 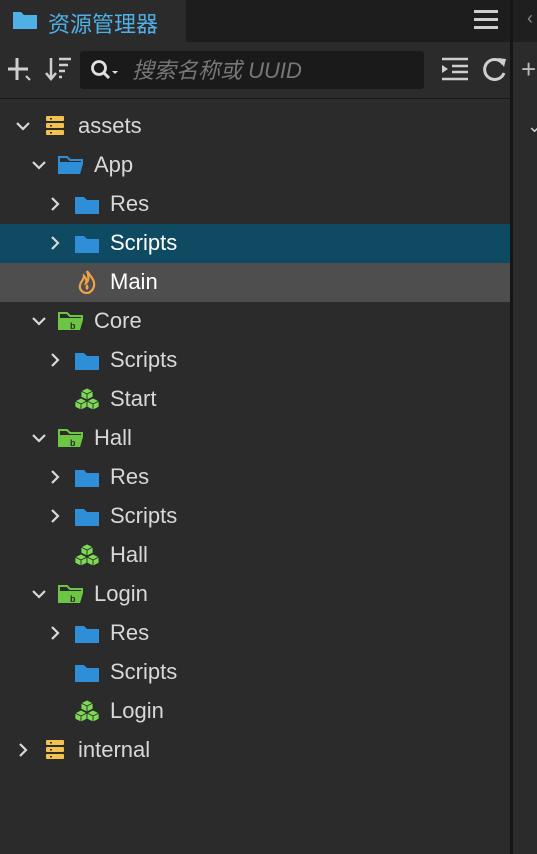 I want to click on tree-row: b Login, so click(x=255, y=594).